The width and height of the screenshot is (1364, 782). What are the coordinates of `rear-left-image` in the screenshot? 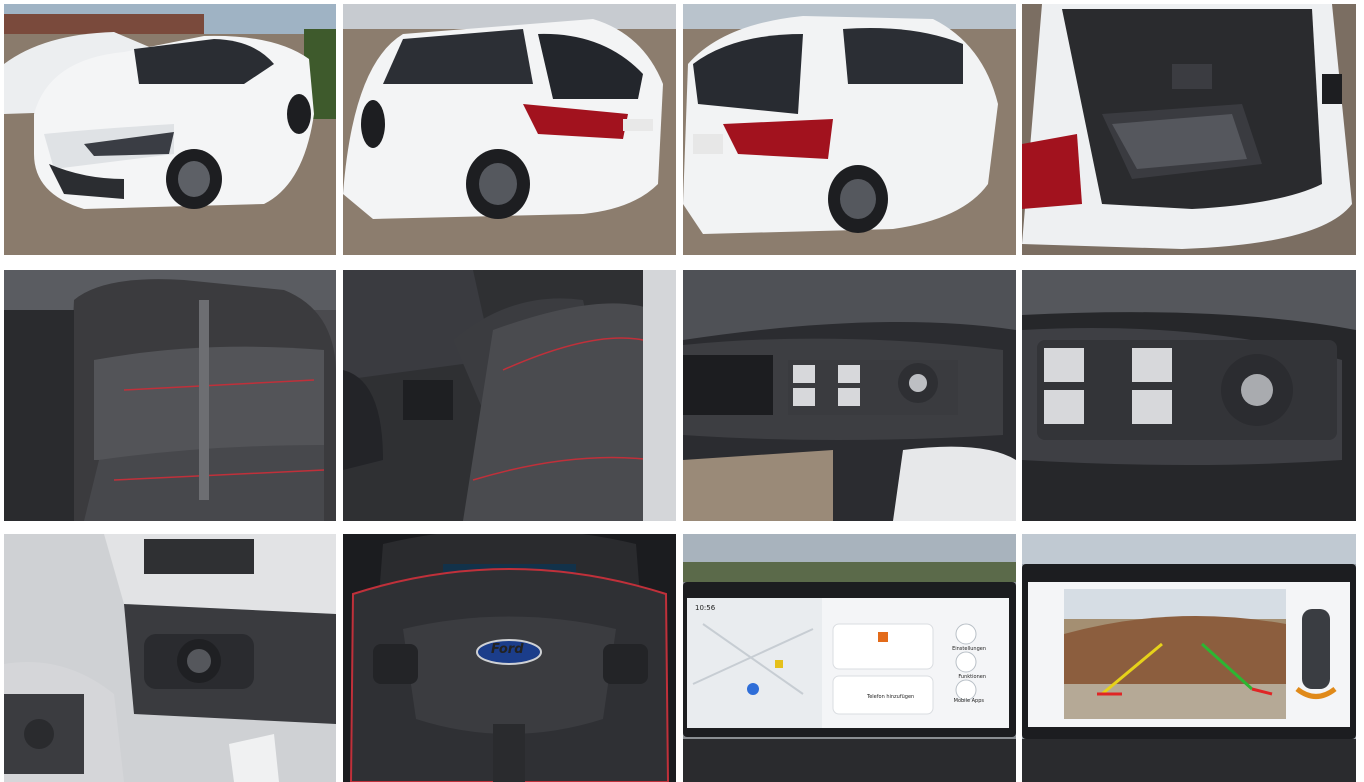 It's located at (849, 129).